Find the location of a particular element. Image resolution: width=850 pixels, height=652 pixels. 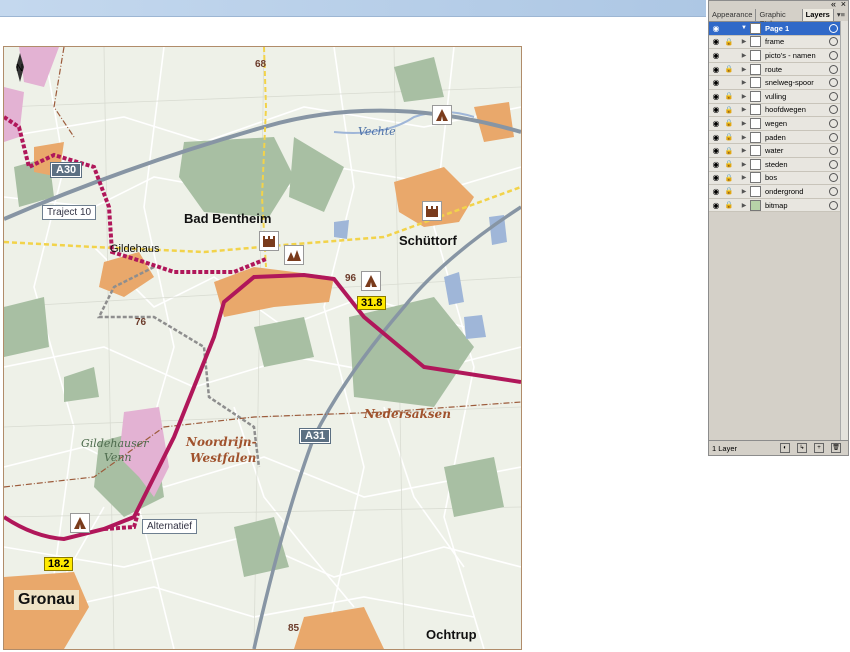

layer-row-route: ◉ 🔒 ▶ route is located at coordinates (778, 70).